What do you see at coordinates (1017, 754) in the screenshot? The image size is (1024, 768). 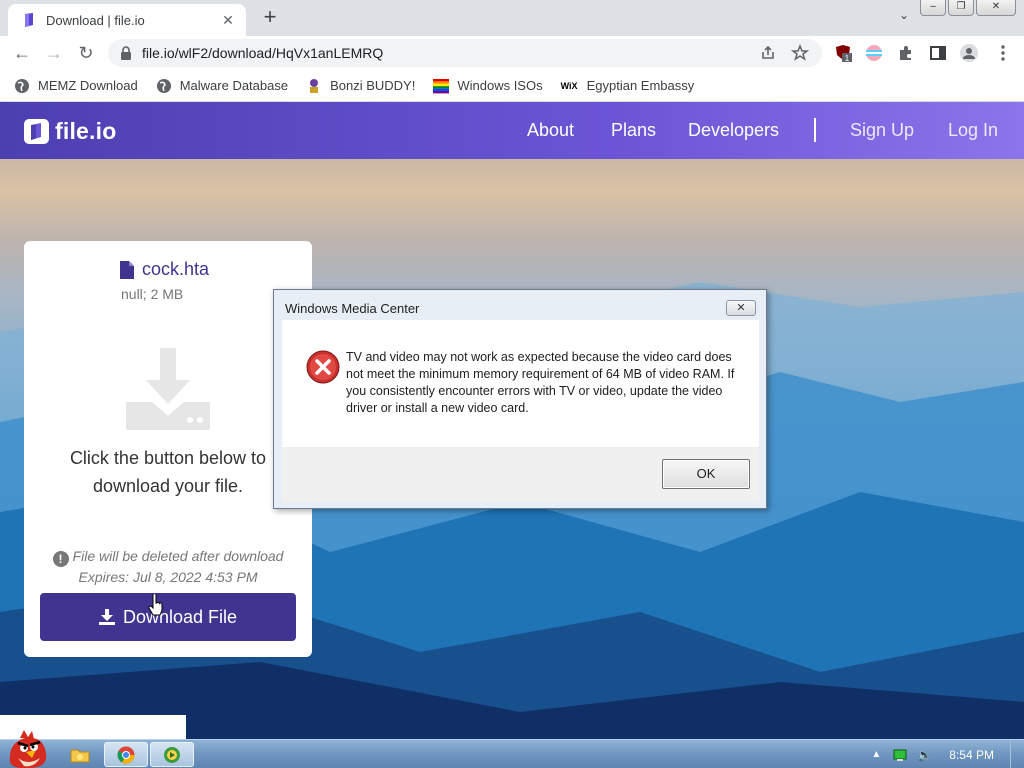 I see `show-desktop-button` at bounding box center [1017, 754].